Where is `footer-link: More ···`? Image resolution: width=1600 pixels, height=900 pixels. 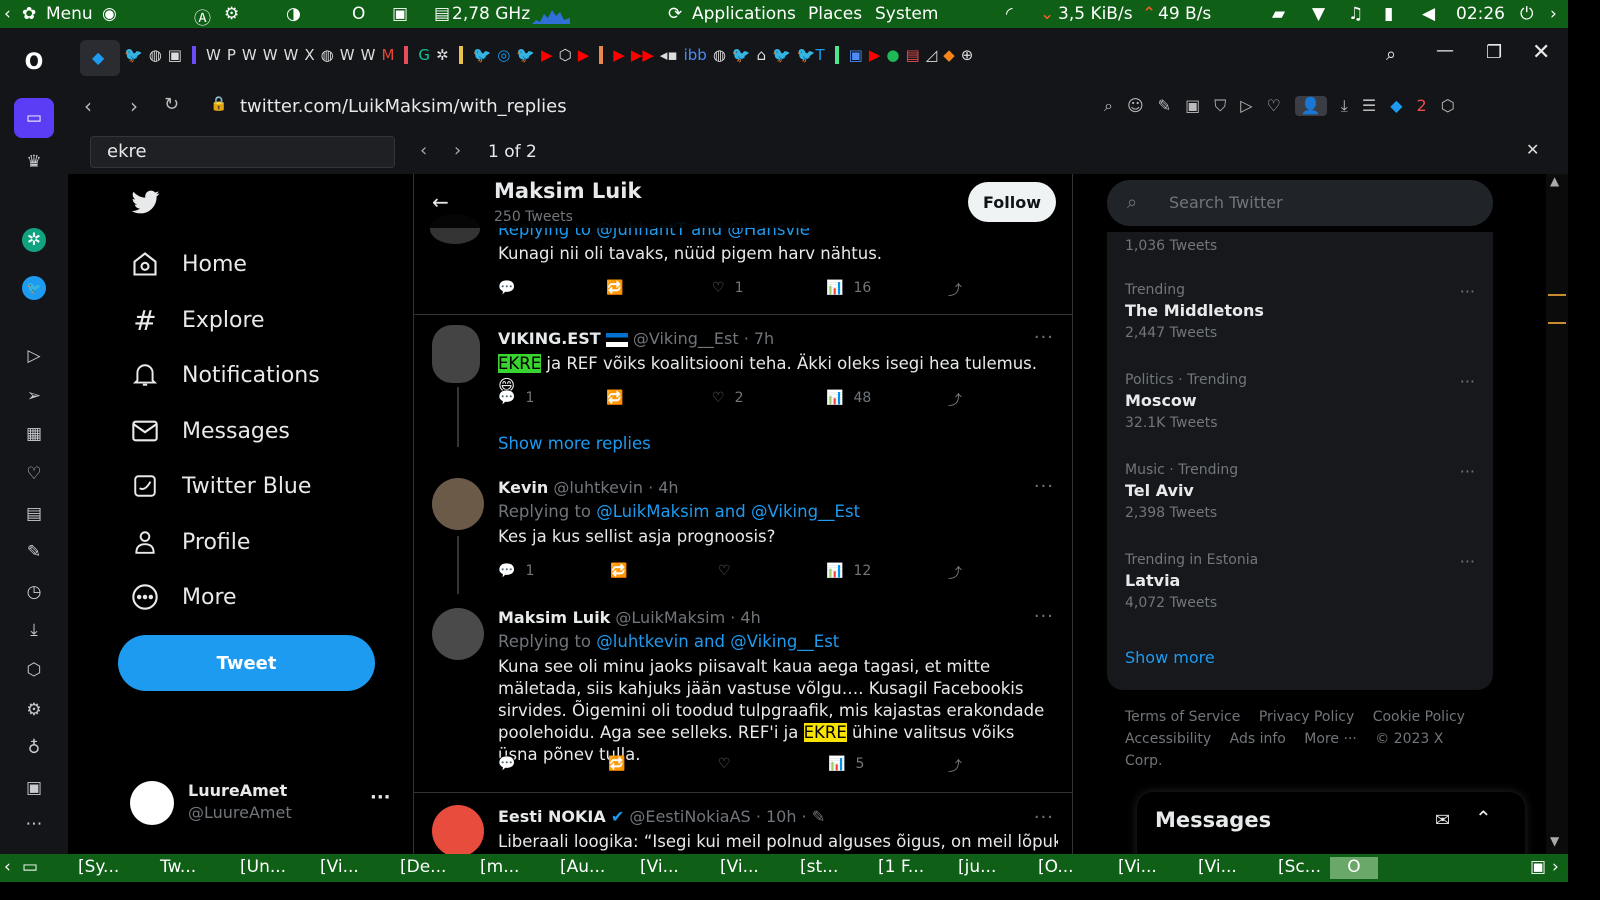
footer-link: More ··· is located at coordinates (1330, 739).